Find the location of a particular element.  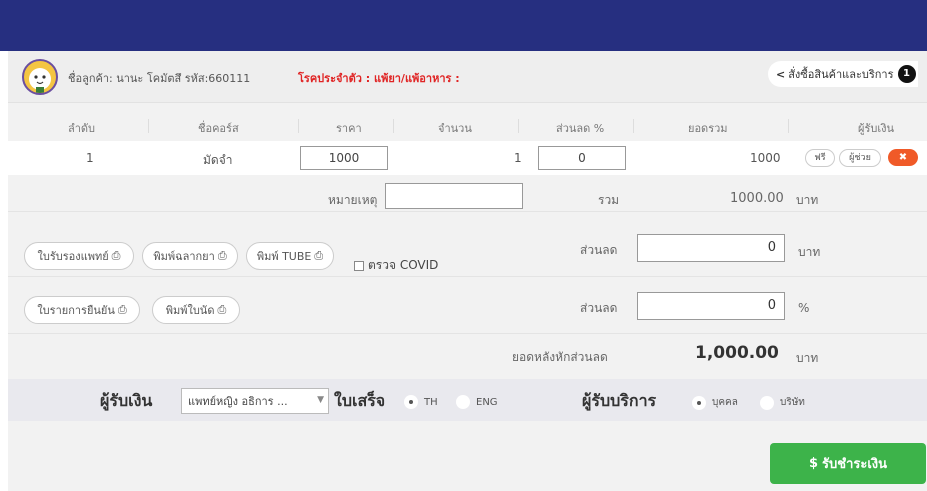

receive-payment-label: รับชำระเงิน is located at coordinates (855, 464).